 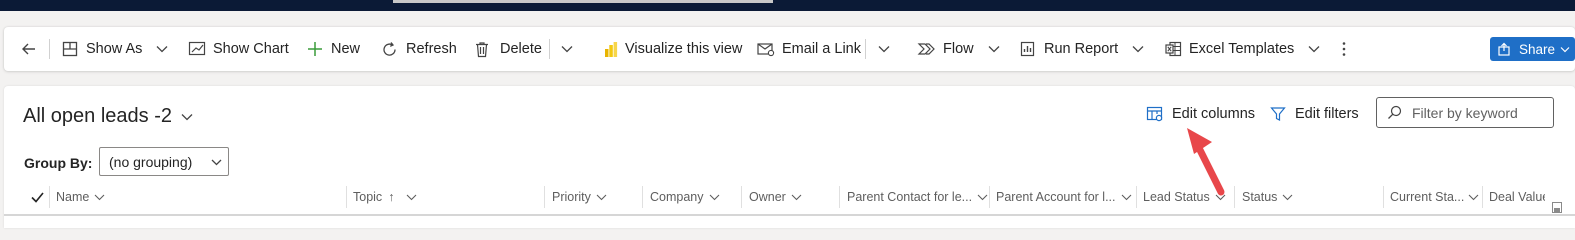 I want to click on group-by-select: (no grouping), so click(x=164, y=161).